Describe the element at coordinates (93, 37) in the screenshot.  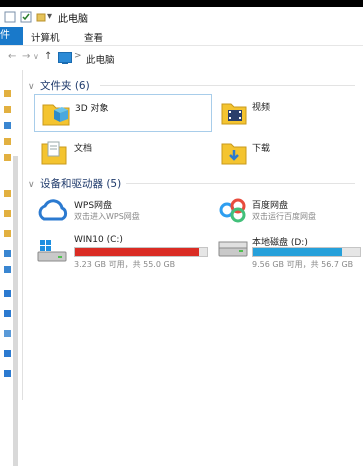
I see `tab-view: 查看` at that location.